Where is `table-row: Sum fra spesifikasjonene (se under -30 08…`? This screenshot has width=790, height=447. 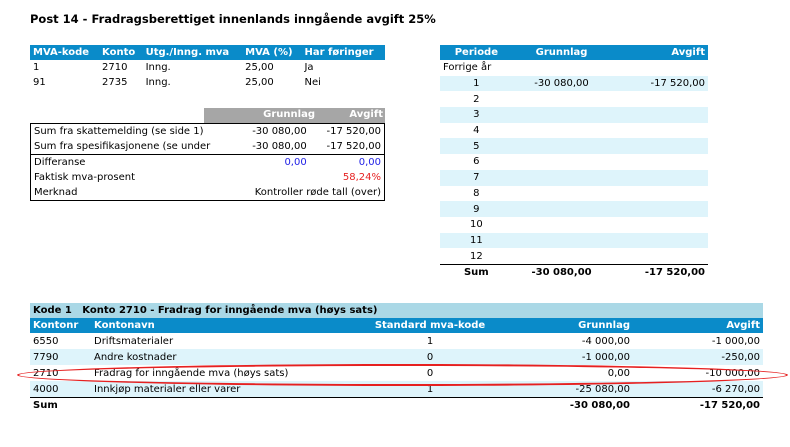 table-row: Sum fra spesifikasjonene (se under -30 08… is located at coordinates (208, 147).